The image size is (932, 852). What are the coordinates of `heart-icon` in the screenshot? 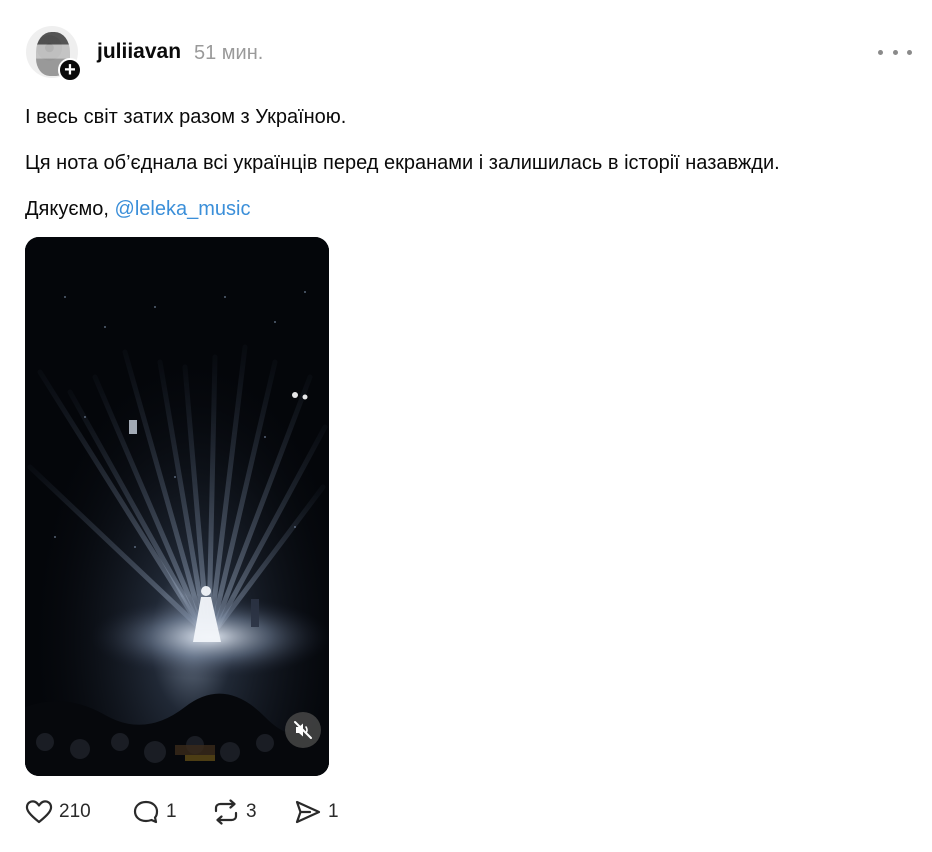 It's located at (39, 812).